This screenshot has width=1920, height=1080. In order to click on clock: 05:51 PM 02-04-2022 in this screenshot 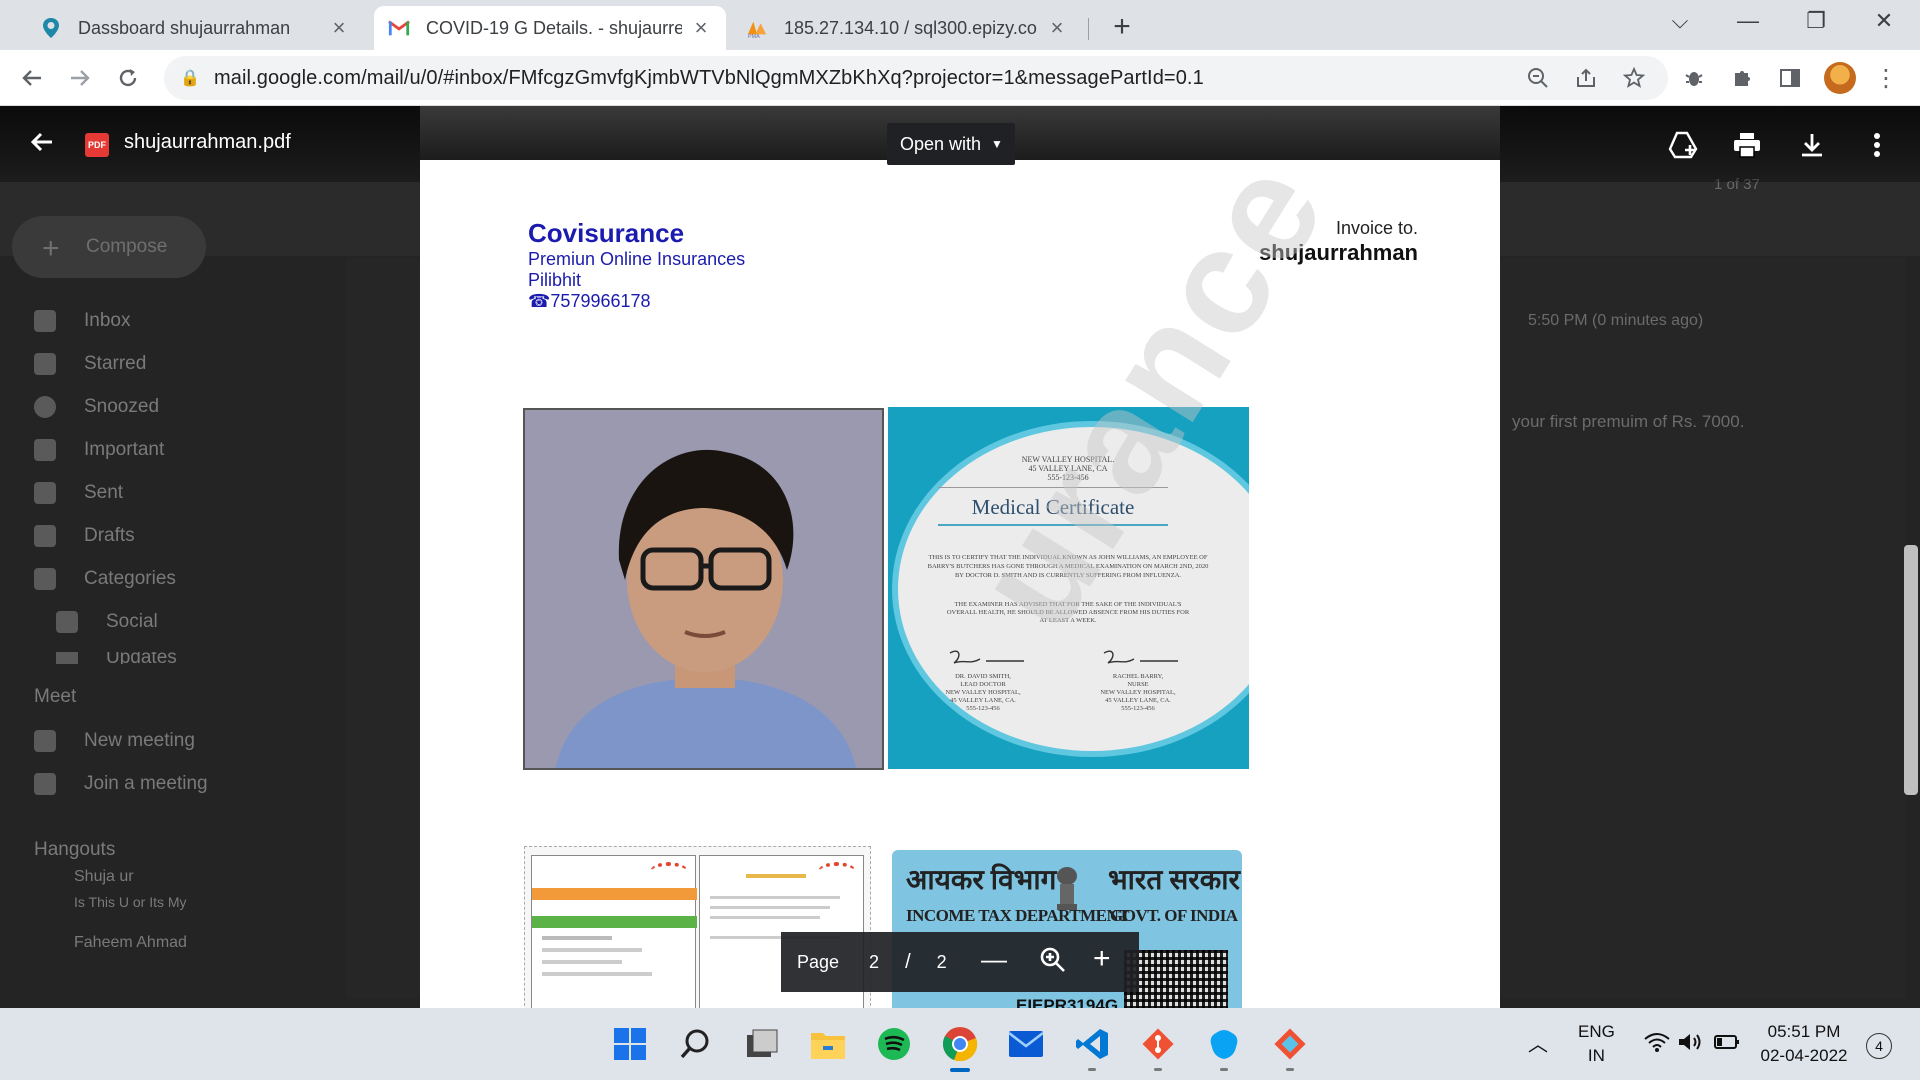, I will do `click(1804, 1044)`.